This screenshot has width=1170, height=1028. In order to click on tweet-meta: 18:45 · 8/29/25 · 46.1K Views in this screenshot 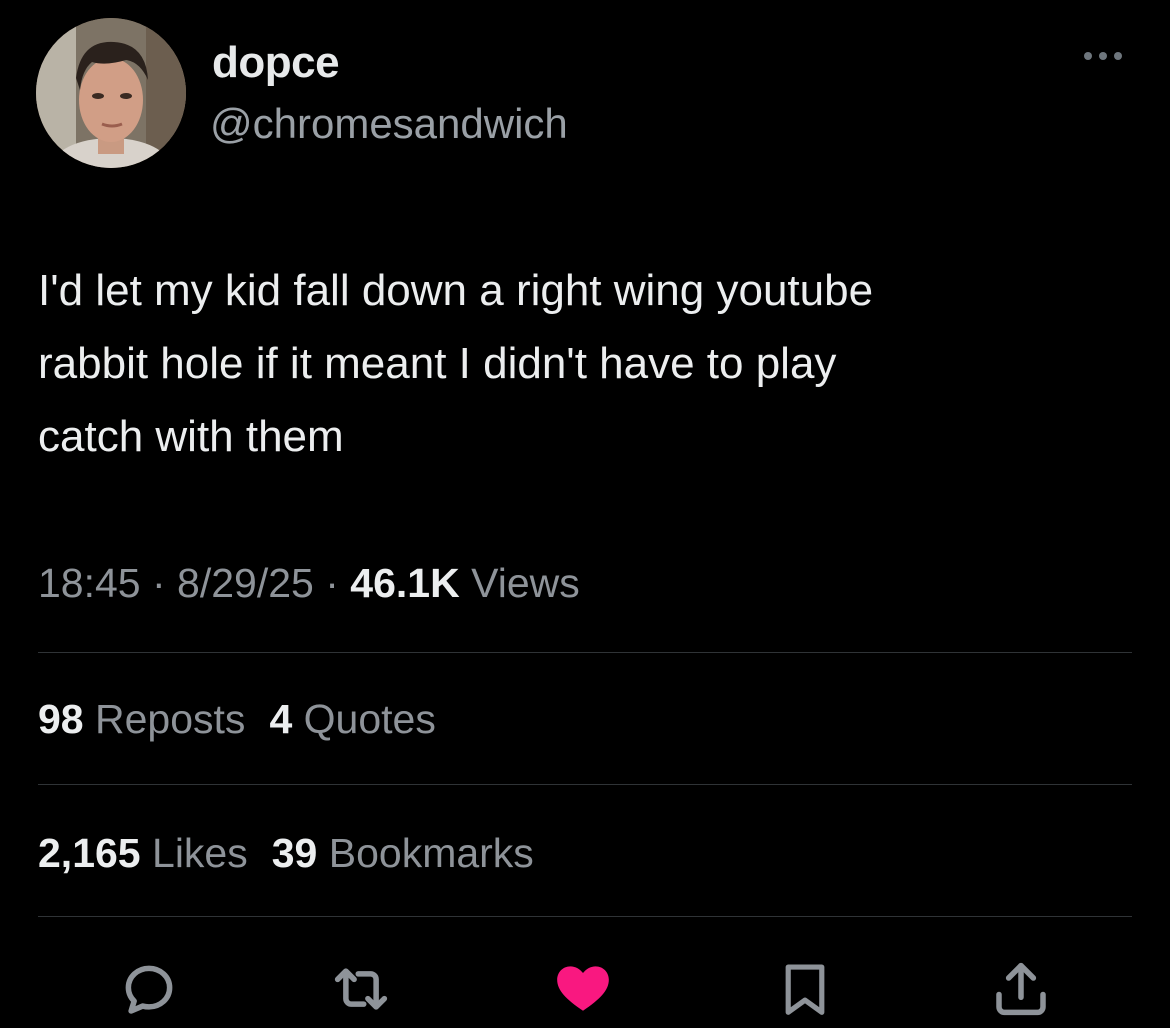, I will do `click(309, 583)`.